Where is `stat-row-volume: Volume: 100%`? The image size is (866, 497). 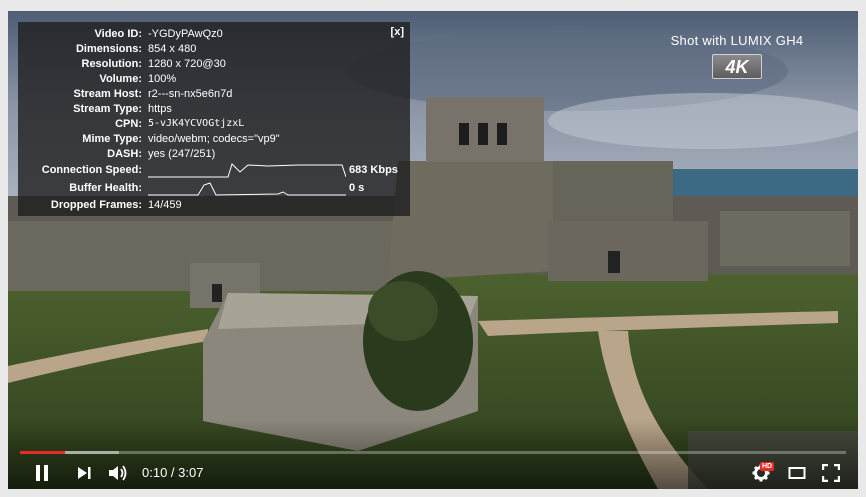
stat-row-volume: Volume: 100% is located at coordinates (214, 78).